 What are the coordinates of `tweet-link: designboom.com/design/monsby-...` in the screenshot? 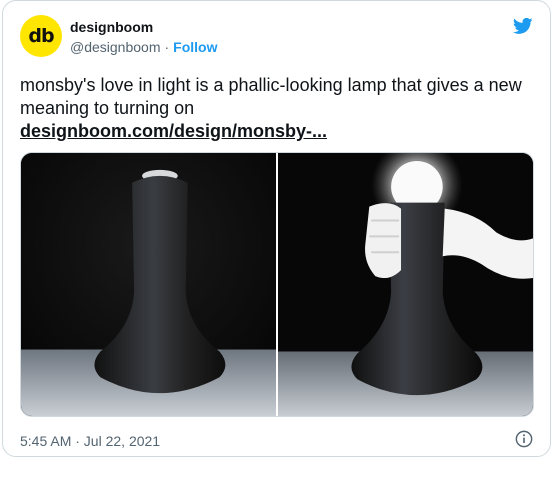 It's located at (277, 131).